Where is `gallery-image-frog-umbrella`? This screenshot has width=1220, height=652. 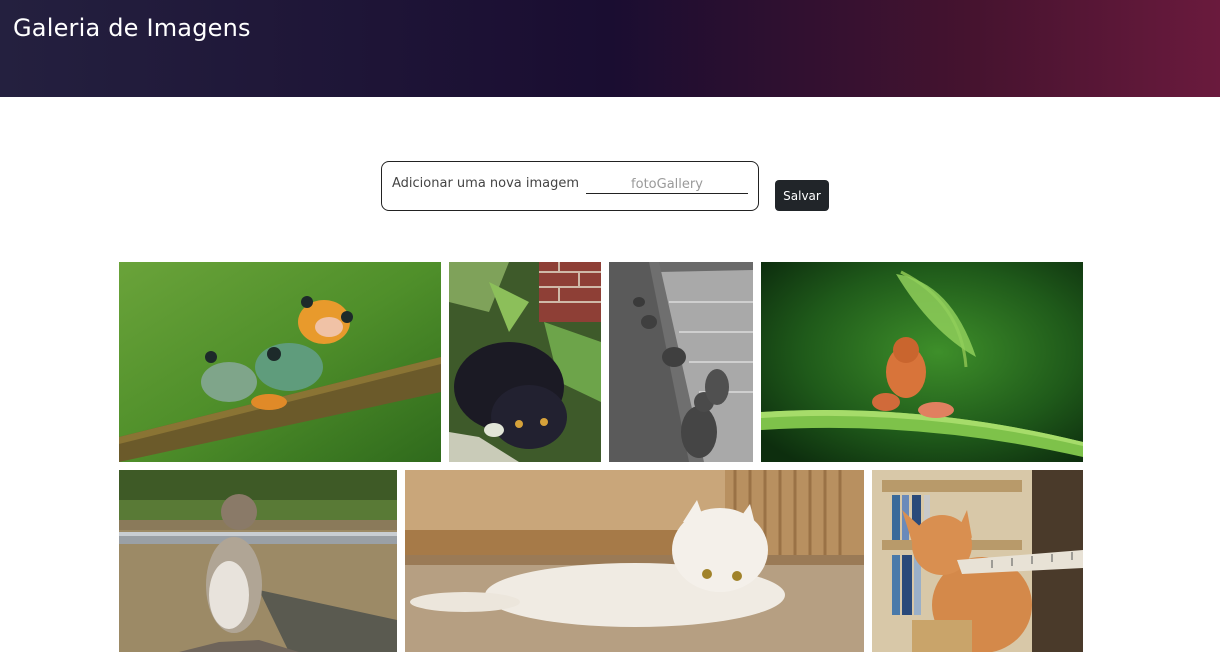 gallery-image-frog-umbrella is located at coordinates (922, 362).